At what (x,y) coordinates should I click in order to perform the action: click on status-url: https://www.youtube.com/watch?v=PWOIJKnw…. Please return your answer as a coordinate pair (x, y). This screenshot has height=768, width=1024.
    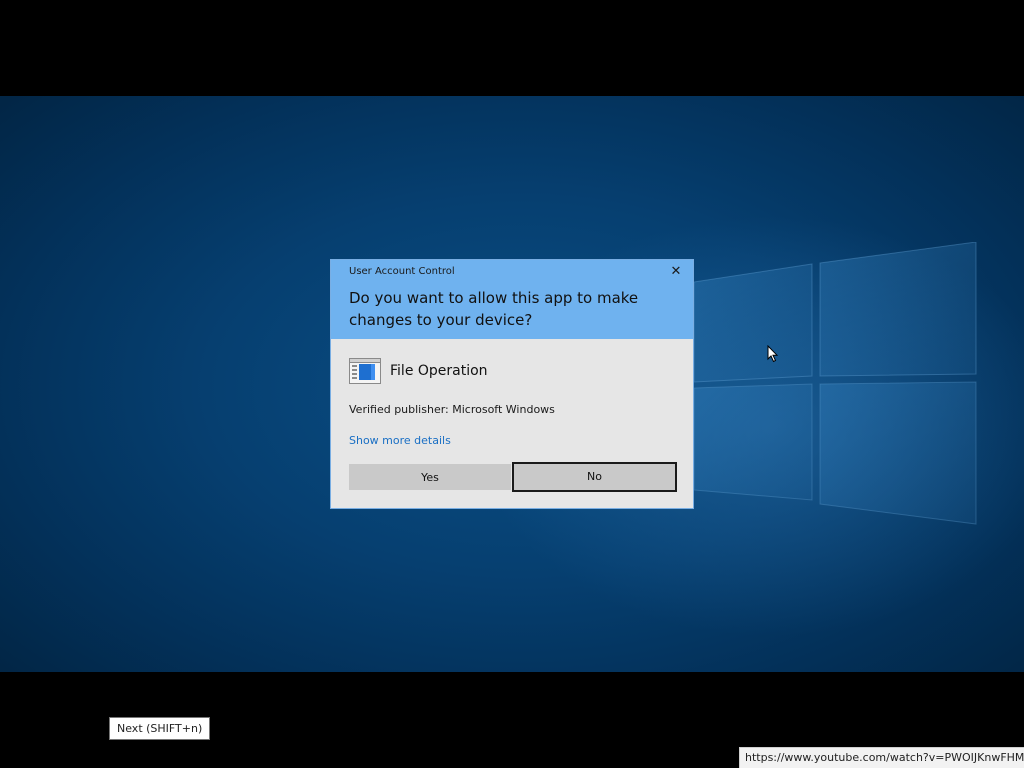
    Looking at the image, I should click on (881, 757).